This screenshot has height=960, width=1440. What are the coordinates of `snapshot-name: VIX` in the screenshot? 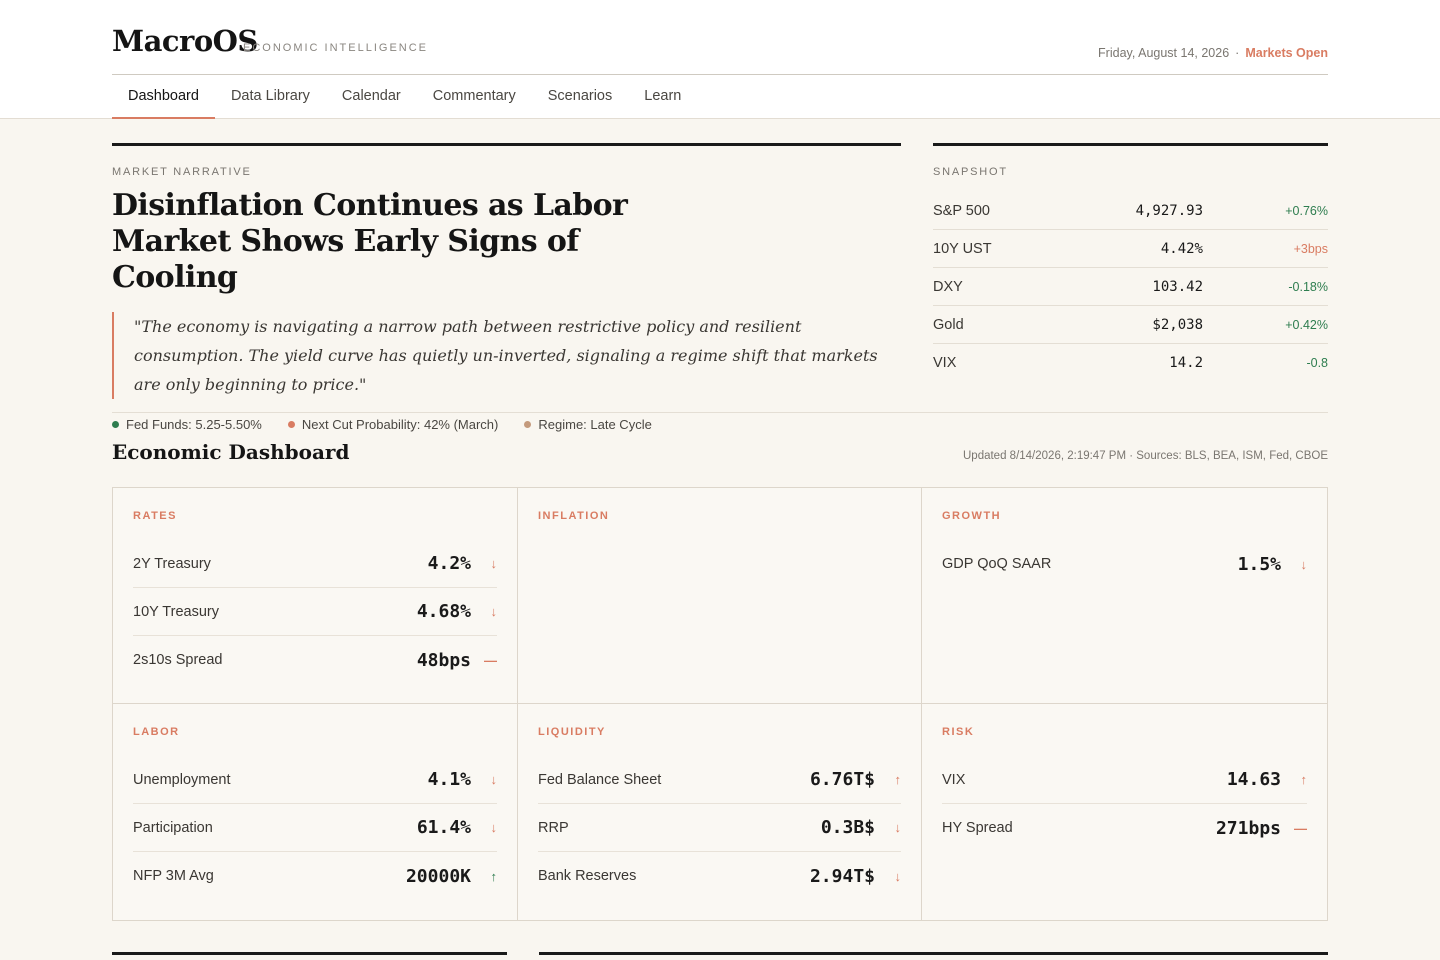 It's located at (945, 363).